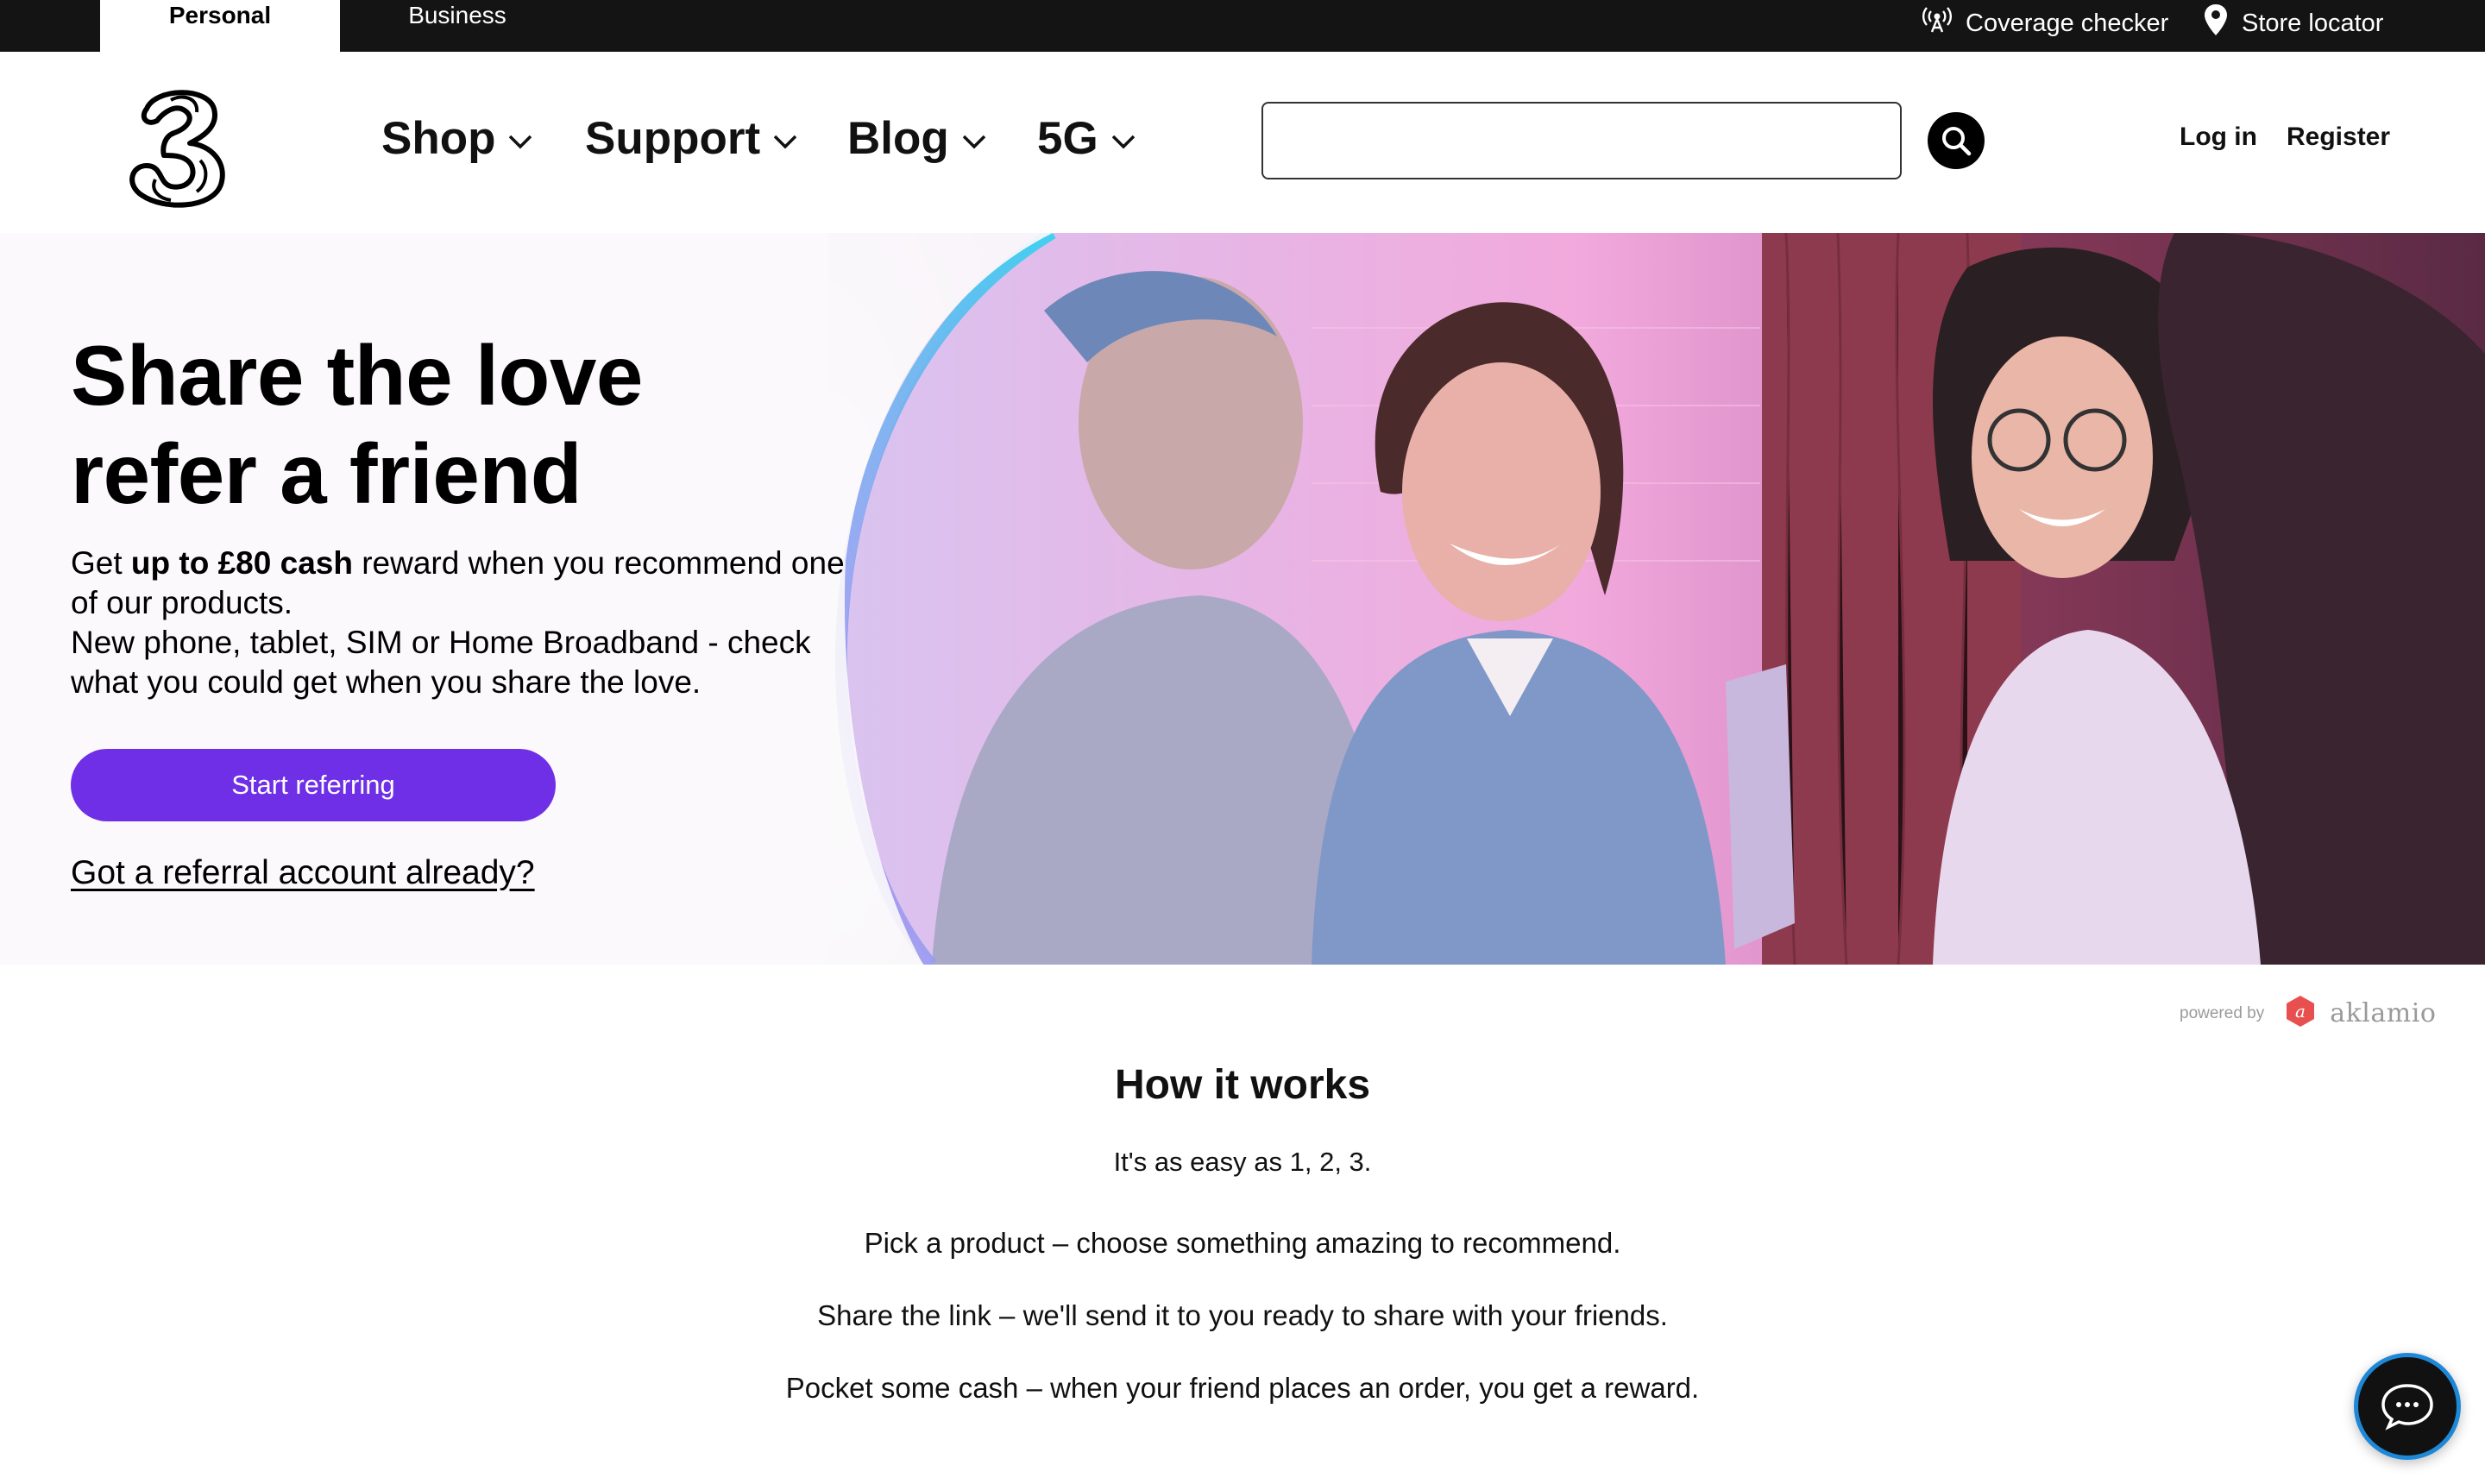  What do you see at coordinates (357, 424) in the screenshot?
I see `hero-title: Share the love refer a friend` at bounding box center [357, 424].